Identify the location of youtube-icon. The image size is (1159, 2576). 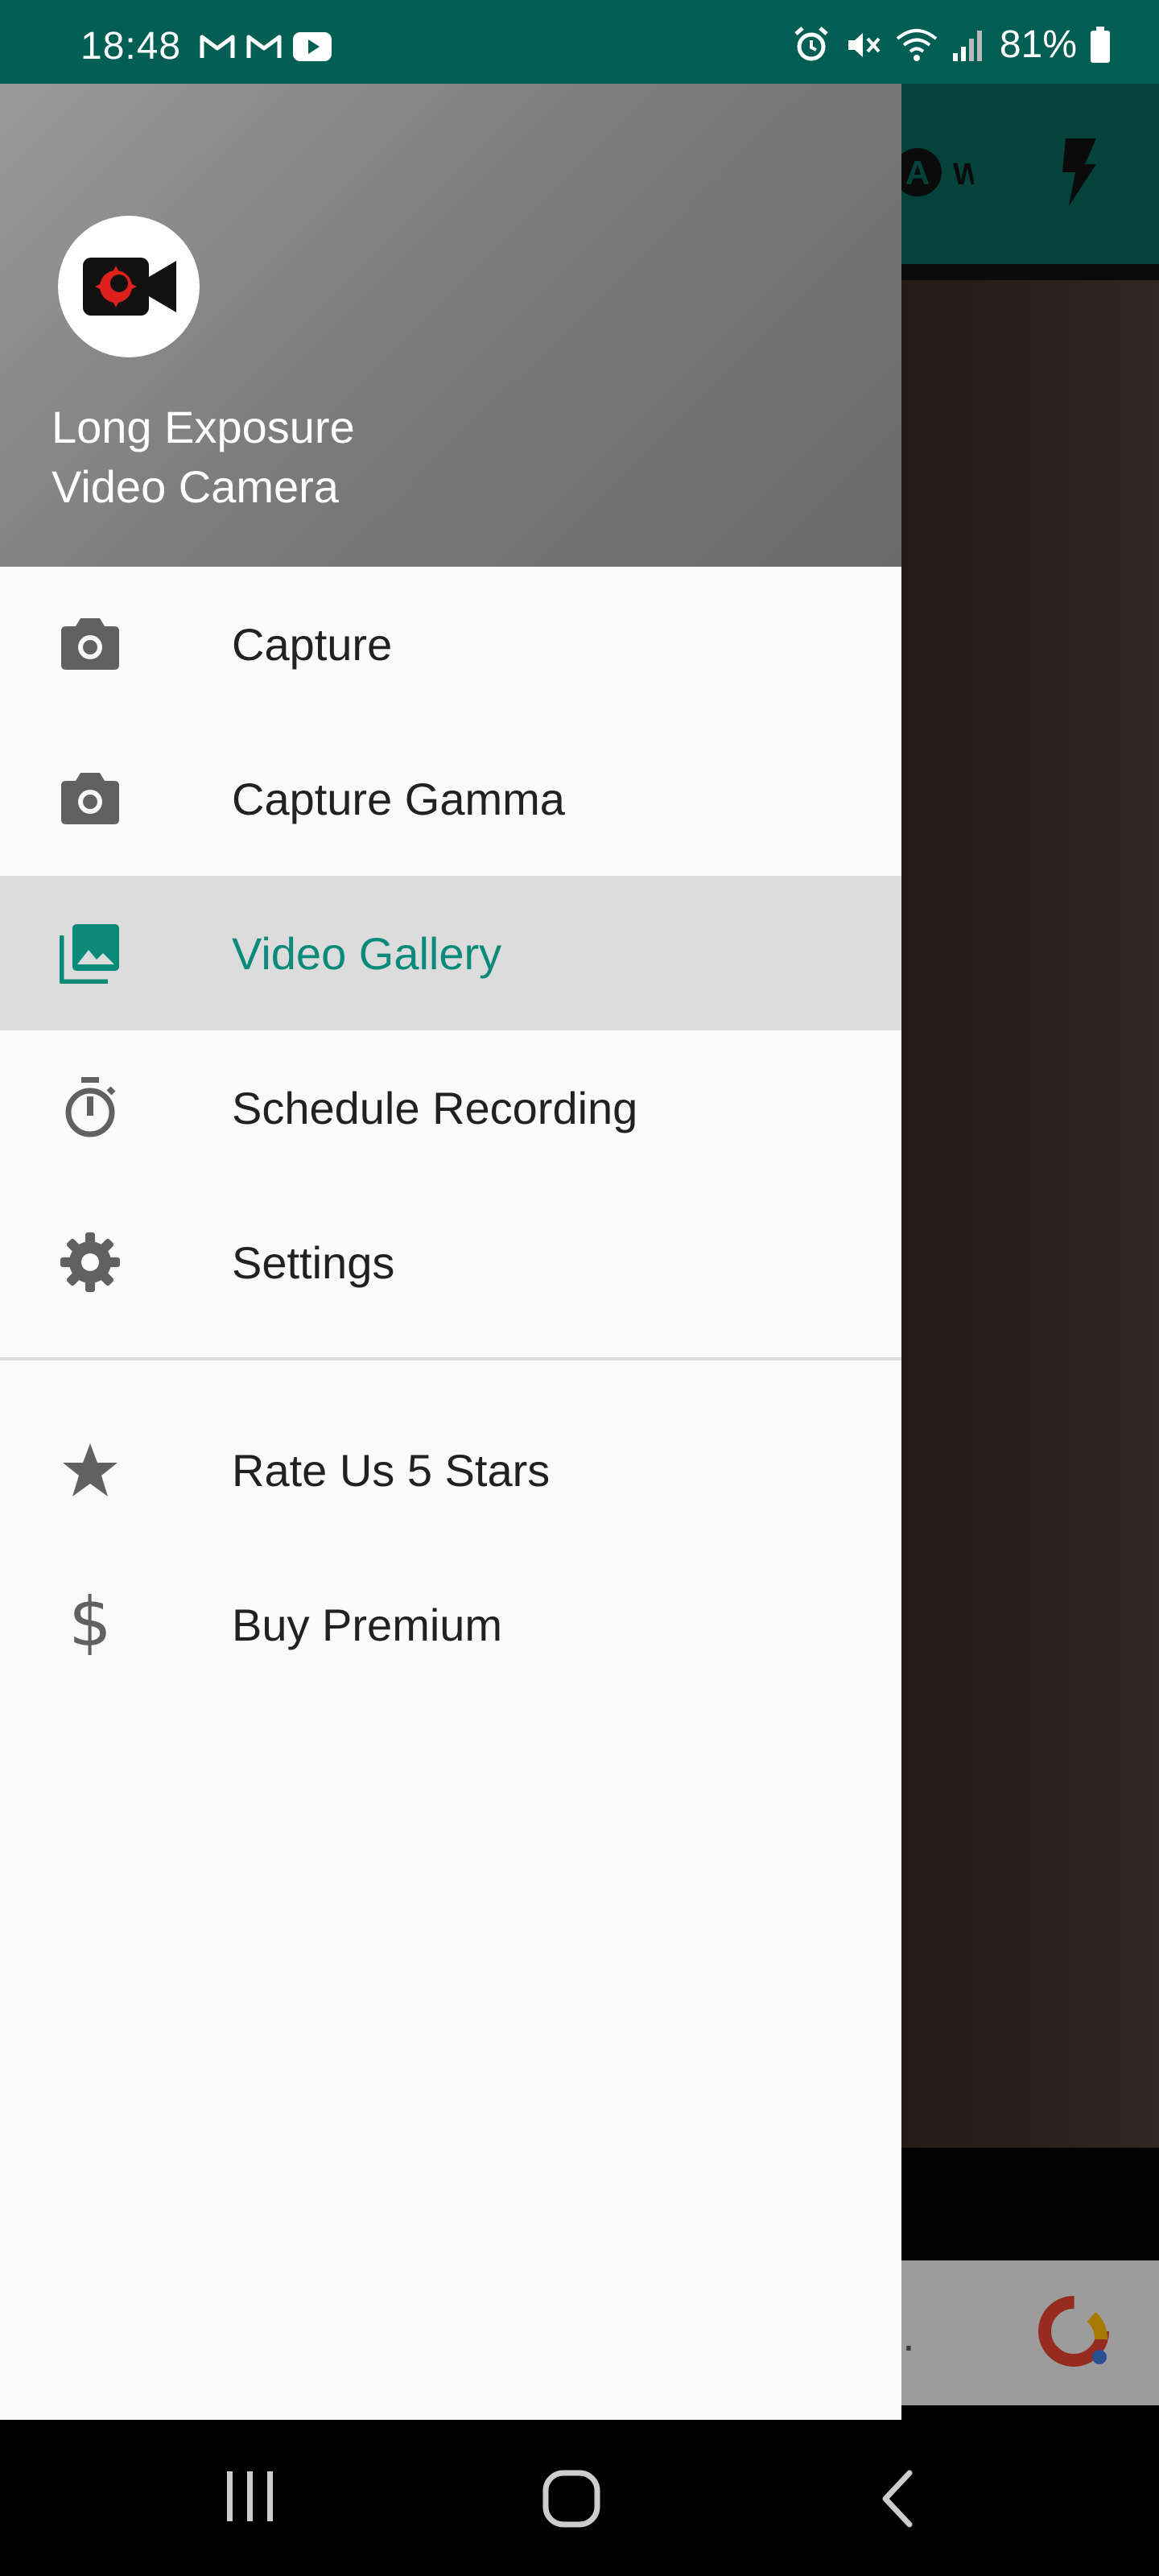
(312, 46).